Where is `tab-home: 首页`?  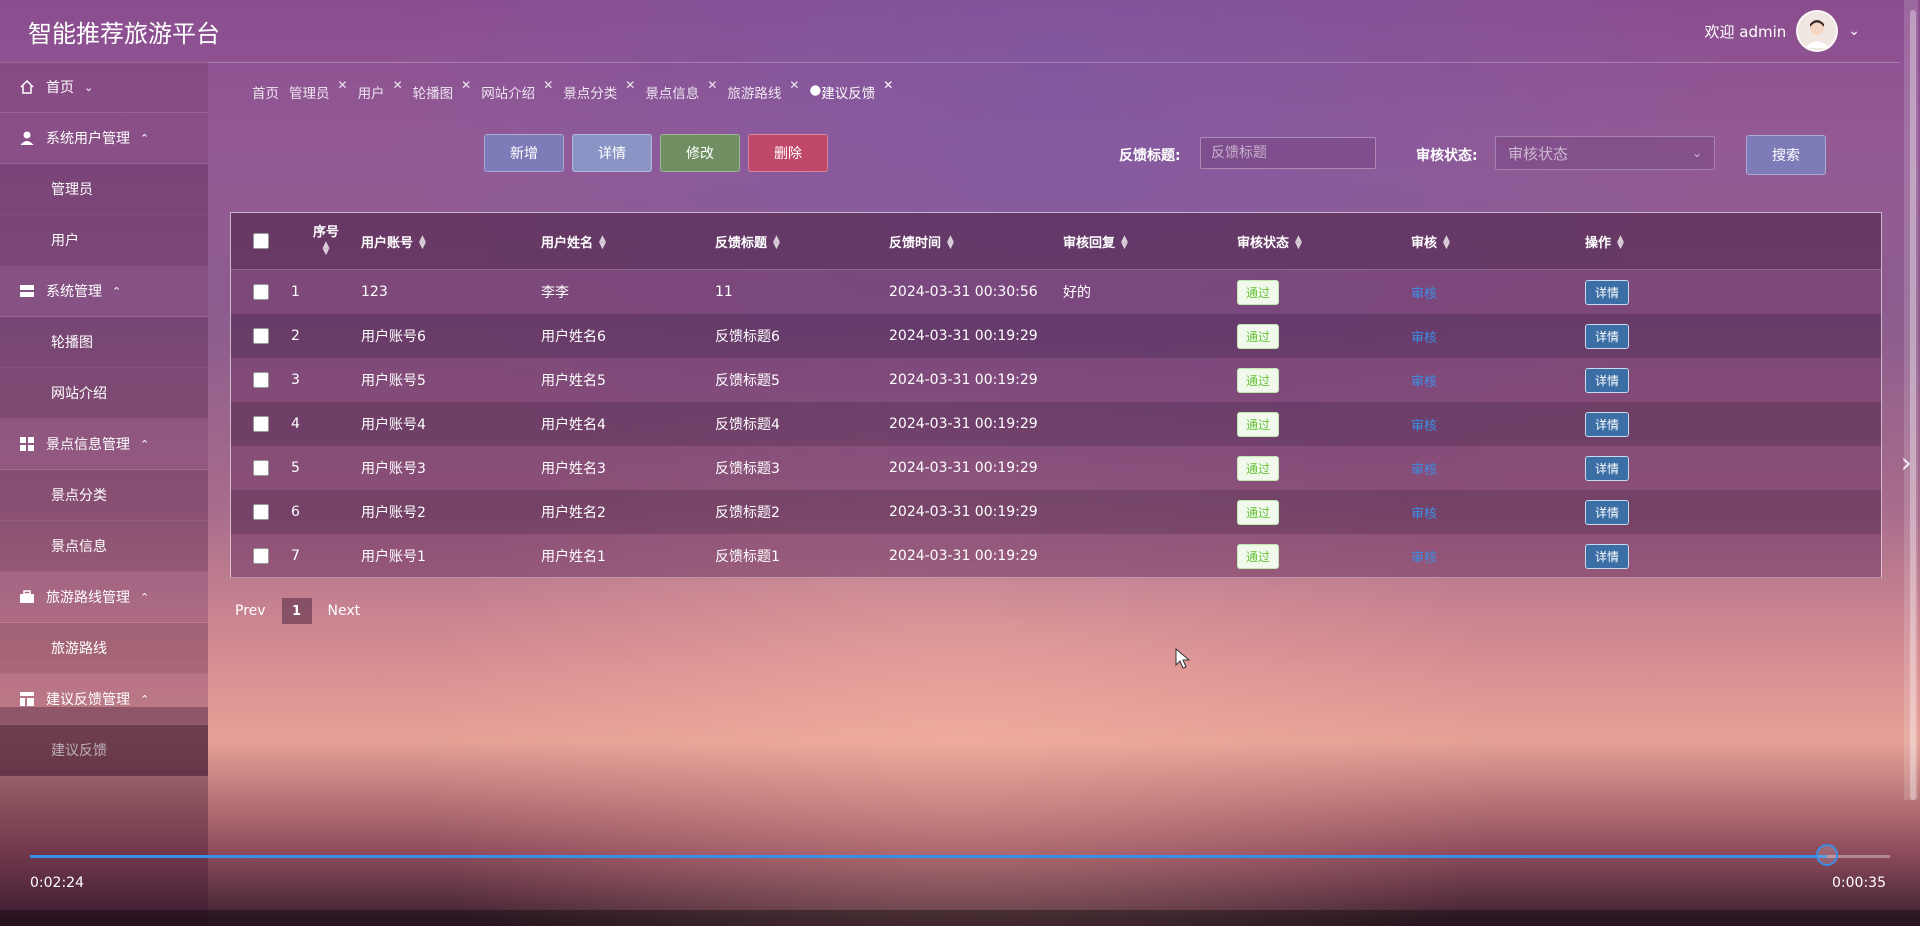
tab-home: 首页 is located at coordinates (265, 92).